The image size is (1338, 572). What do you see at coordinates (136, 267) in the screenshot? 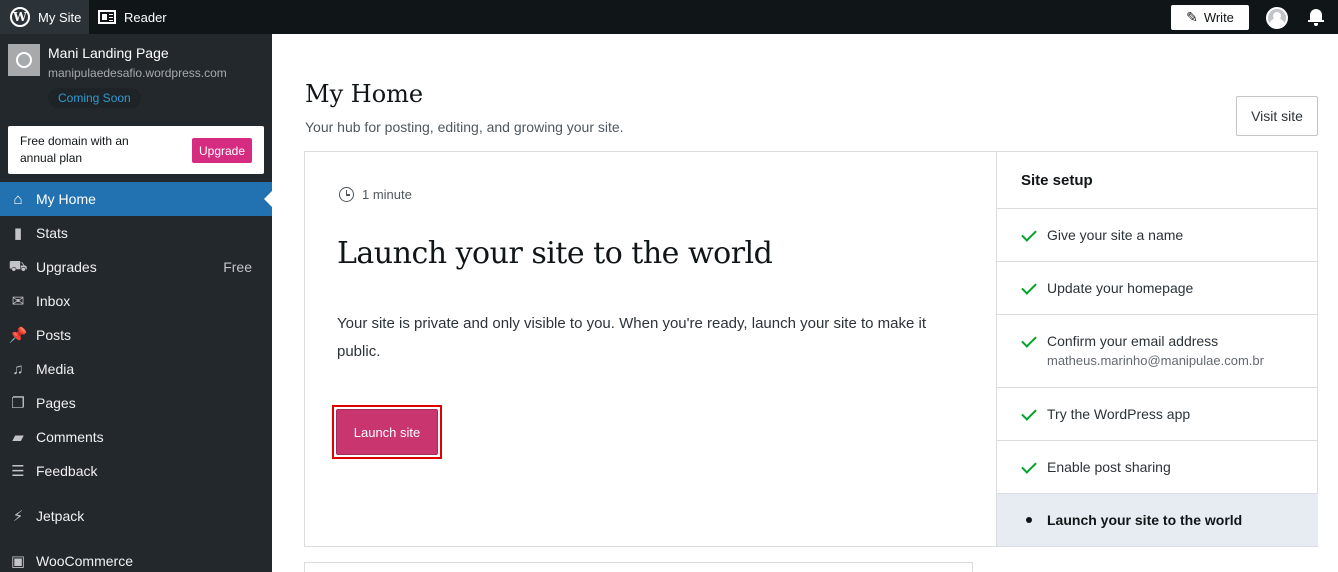
I see `sidebar-item-upgrades: ⛟ Upgrades Free` at bounding box center [136, 267].